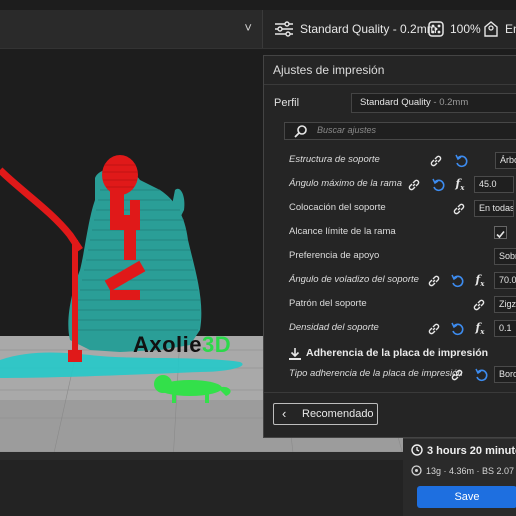 The image size is (516, 516). I want to click on setting-label: Densidad del soporte, so click(334, 327).